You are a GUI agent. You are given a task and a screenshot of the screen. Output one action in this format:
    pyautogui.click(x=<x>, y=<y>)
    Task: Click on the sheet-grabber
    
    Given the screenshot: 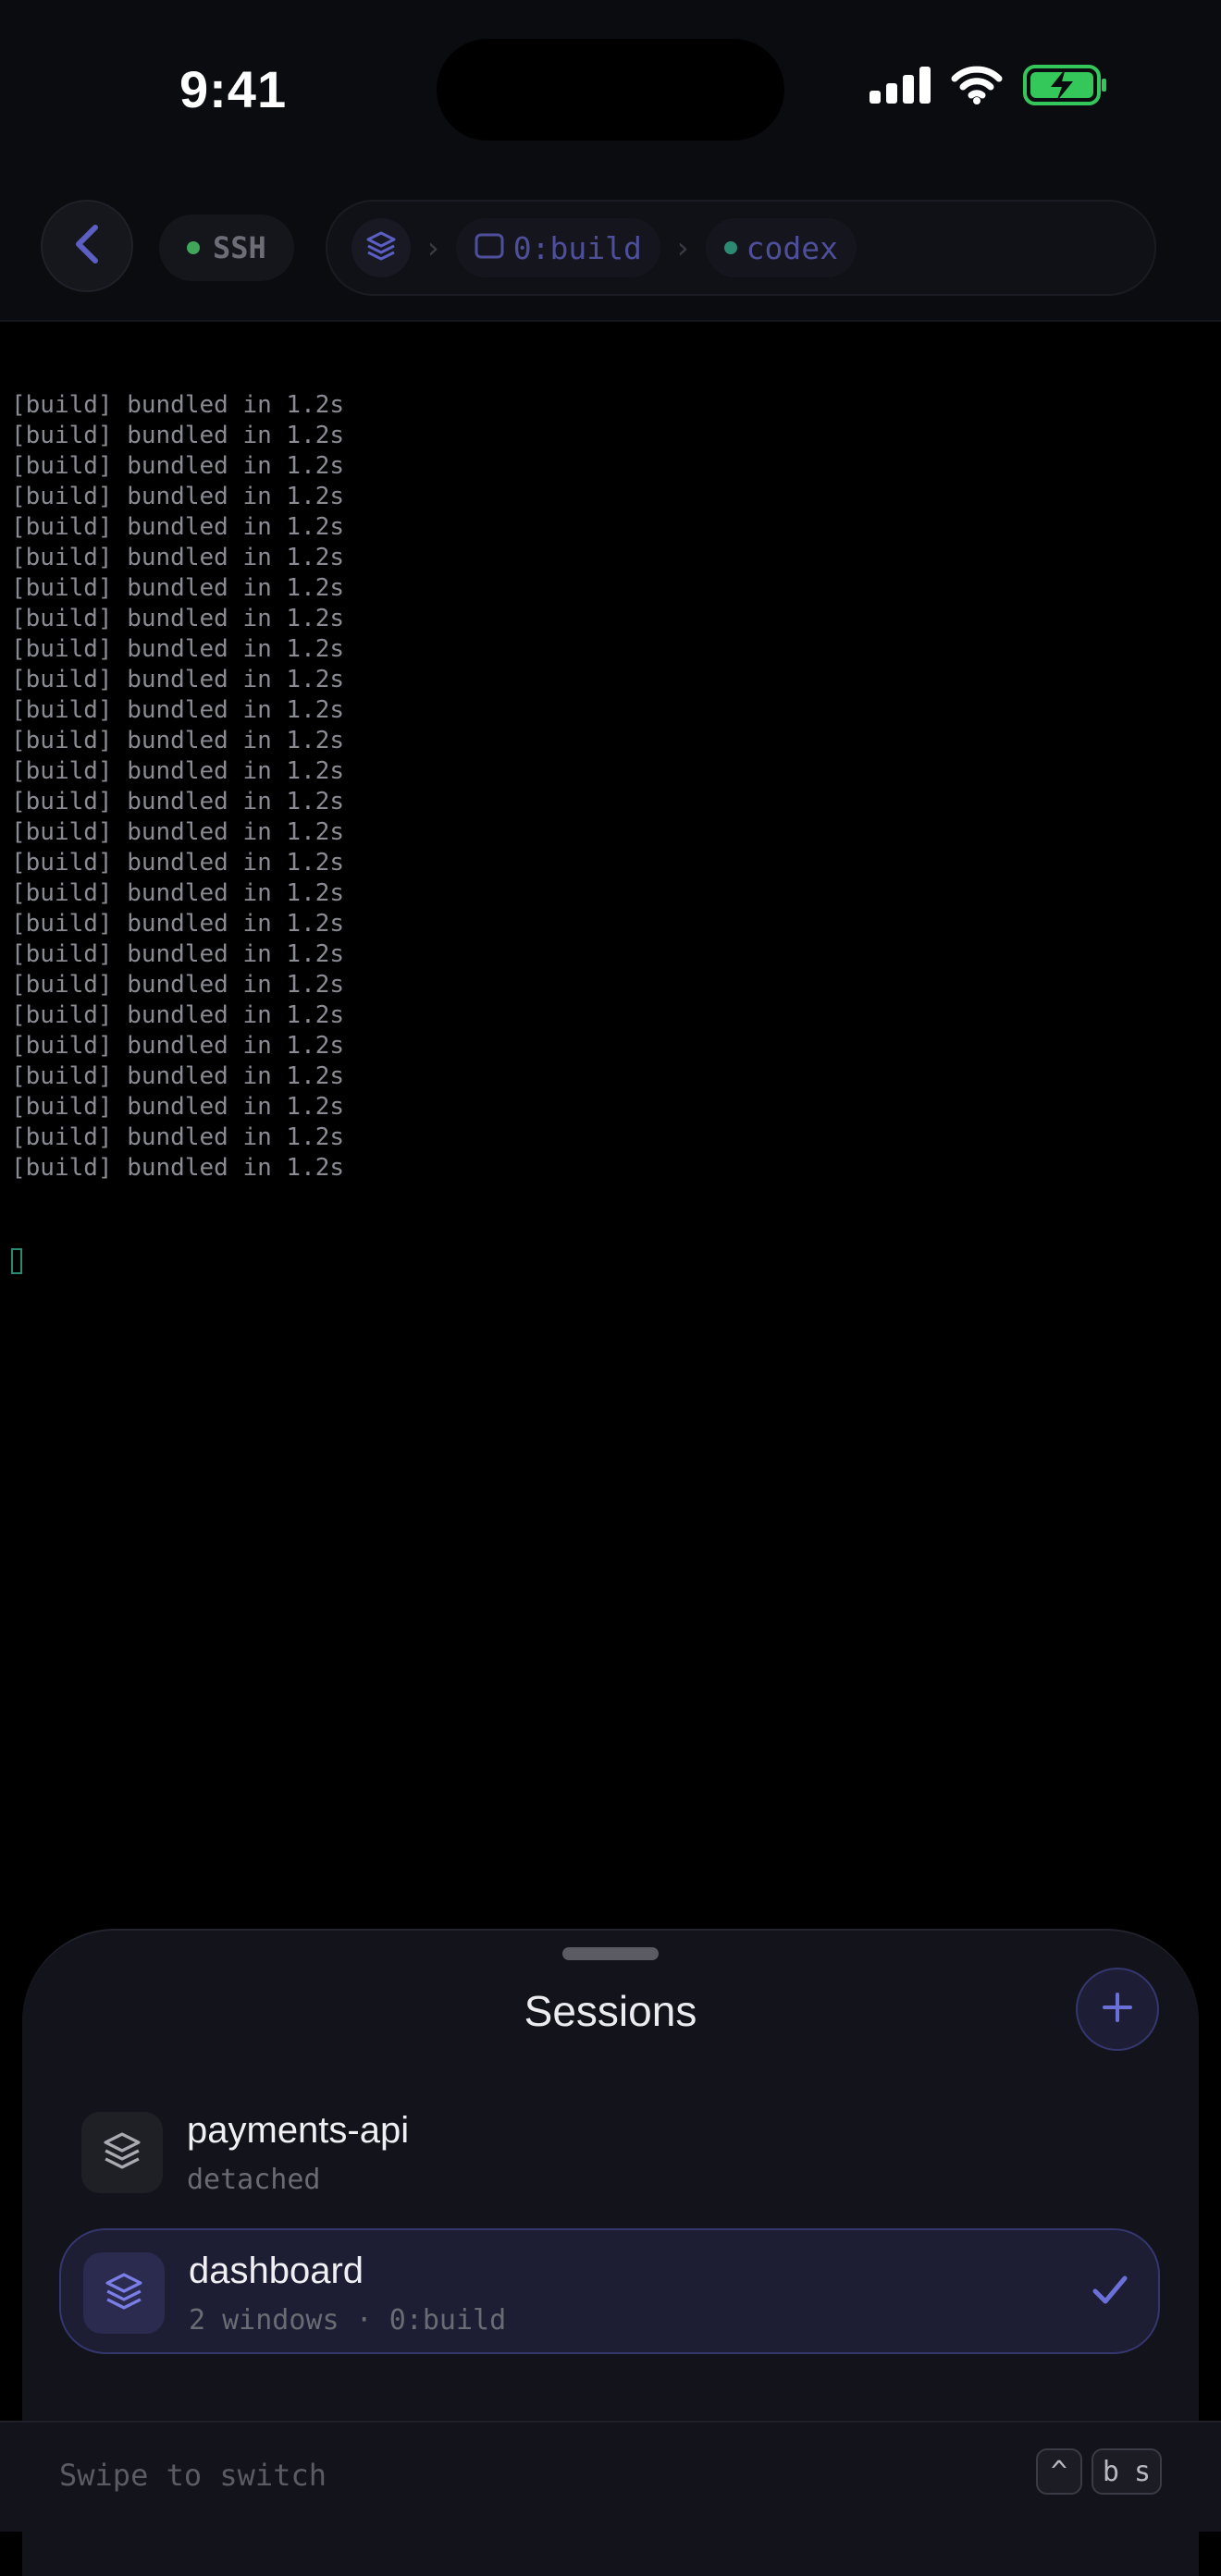 What is the action you would take?
    pyautogui.click(x=610, y=1954)
    